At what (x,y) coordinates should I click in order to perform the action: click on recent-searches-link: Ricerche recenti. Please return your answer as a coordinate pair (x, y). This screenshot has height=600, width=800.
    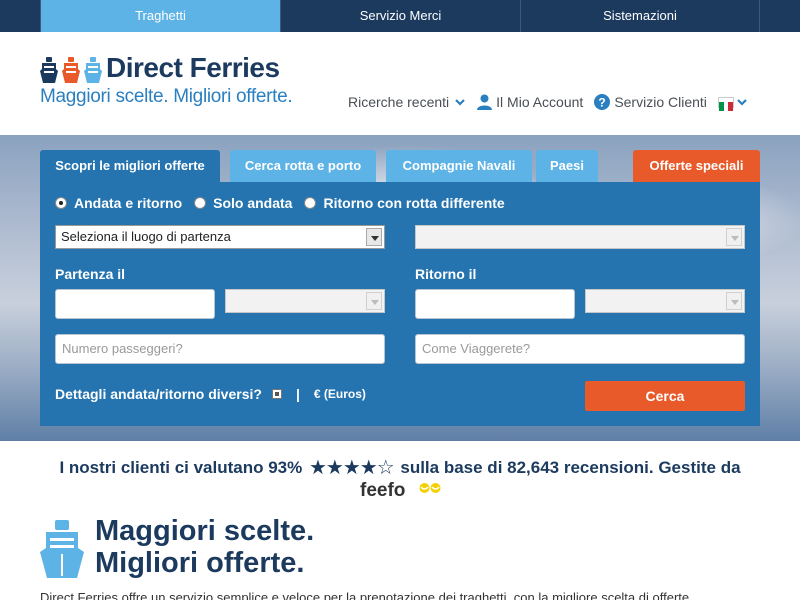
    Looking at the image, I should click on (407, 102).